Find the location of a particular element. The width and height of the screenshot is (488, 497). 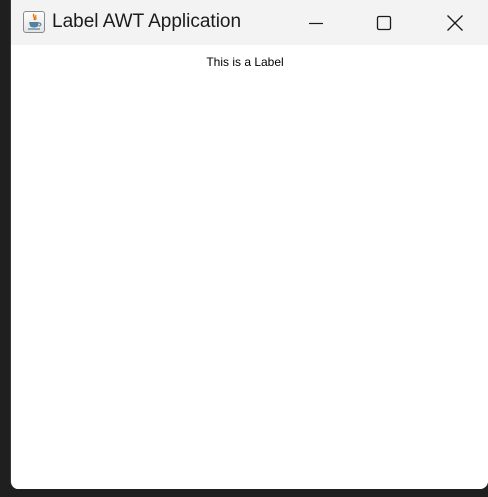

title-bar: Label AWT Application is located at coordinates (249, 22).